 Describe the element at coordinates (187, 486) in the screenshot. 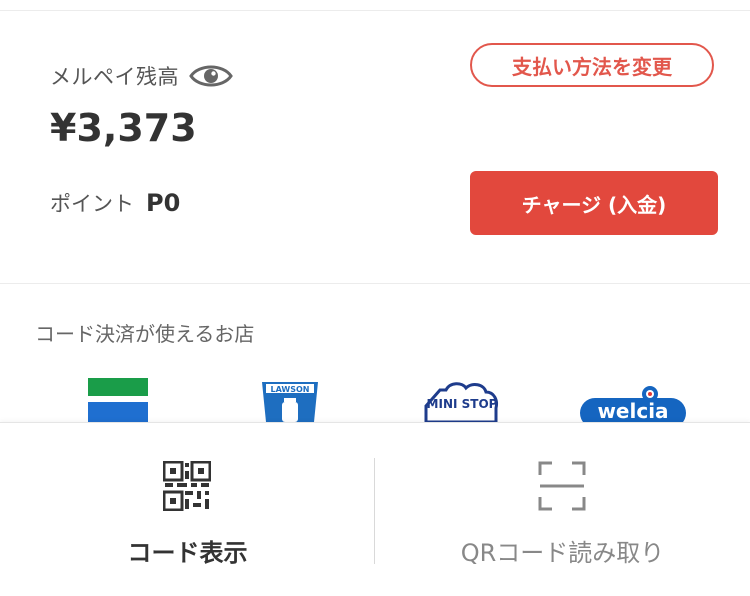

I see `qr-code-icon` at that location.